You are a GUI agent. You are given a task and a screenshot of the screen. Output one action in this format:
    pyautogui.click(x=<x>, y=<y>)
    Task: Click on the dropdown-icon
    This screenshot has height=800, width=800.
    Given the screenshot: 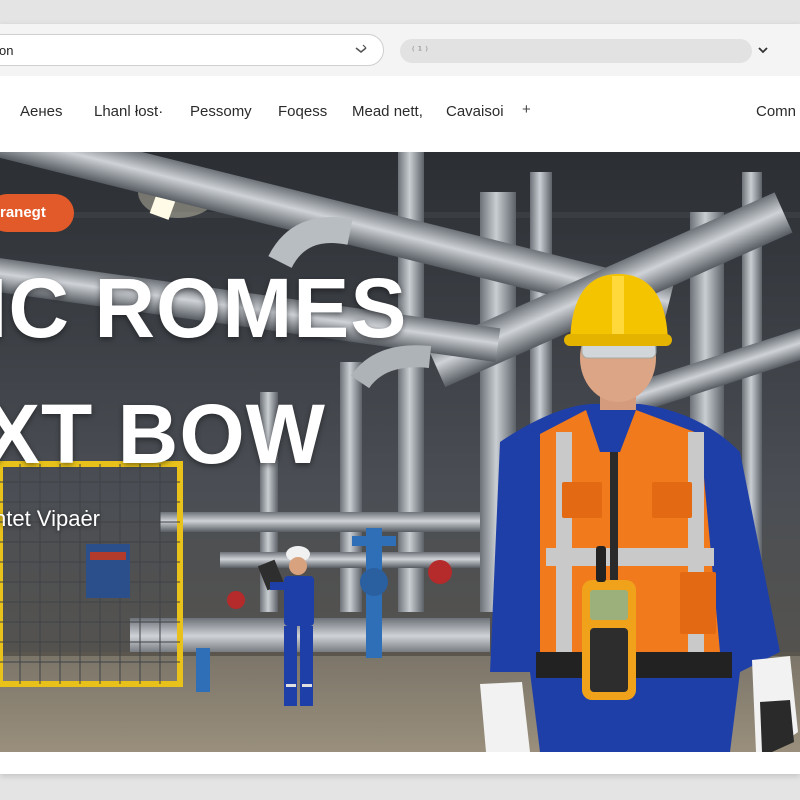 What is the action you would take?
    pyautogui.click(x=361, y=50)
    